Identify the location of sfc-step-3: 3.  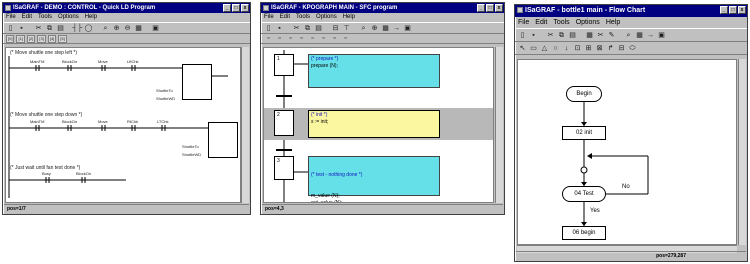
(284, 168).